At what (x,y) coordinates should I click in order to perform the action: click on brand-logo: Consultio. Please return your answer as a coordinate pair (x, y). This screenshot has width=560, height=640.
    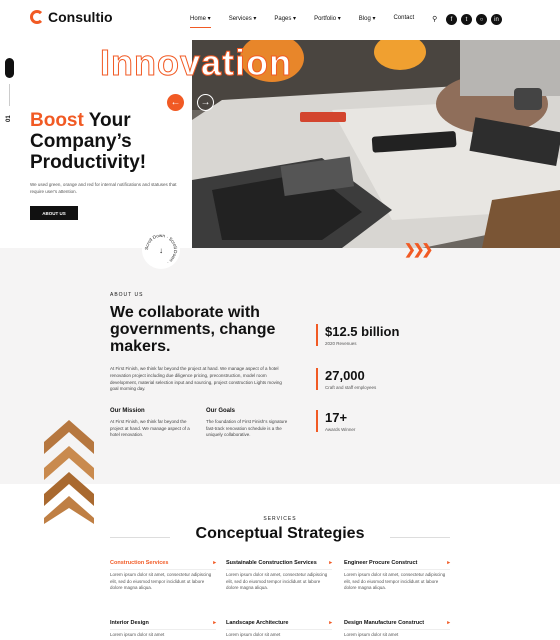
    Looking at the image, I should click on (71, 17).